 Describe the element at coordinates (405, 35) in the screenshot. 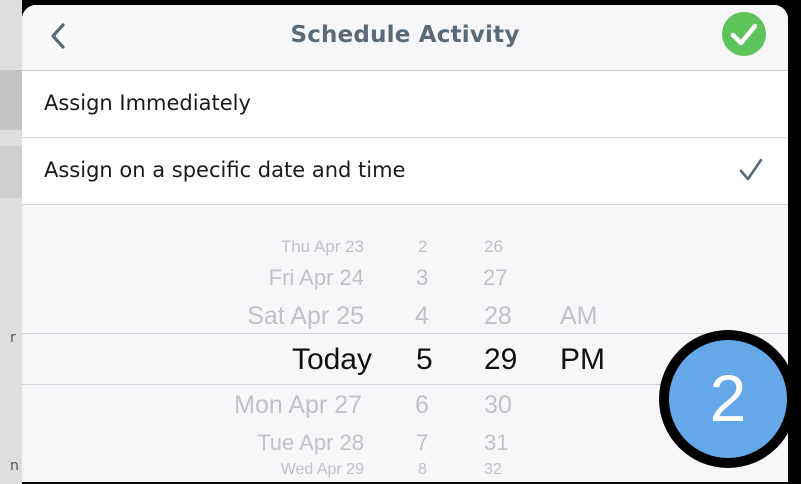

I see `page-title: Schedule Activity` at that location.